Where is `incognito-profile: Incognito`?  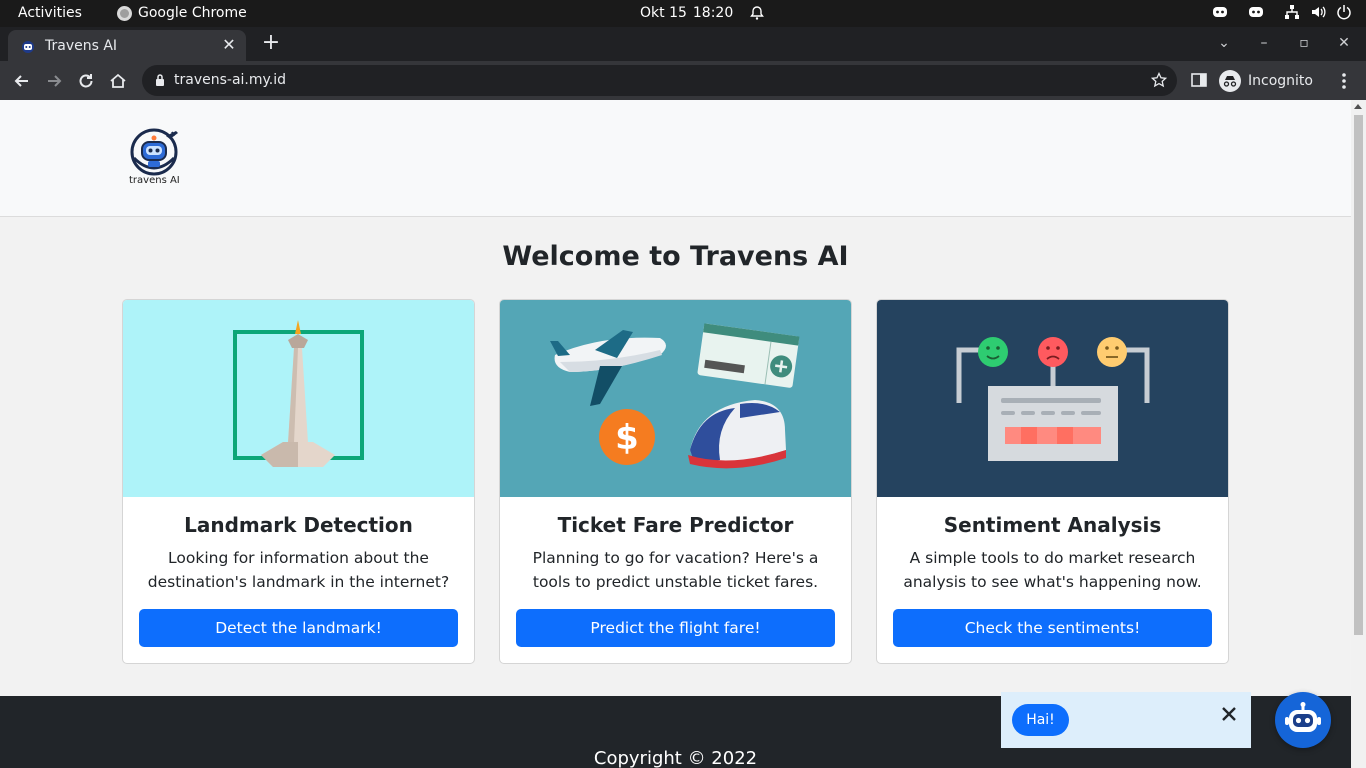
incognito-profile: Incognito is located at coordinates (1266, 80).